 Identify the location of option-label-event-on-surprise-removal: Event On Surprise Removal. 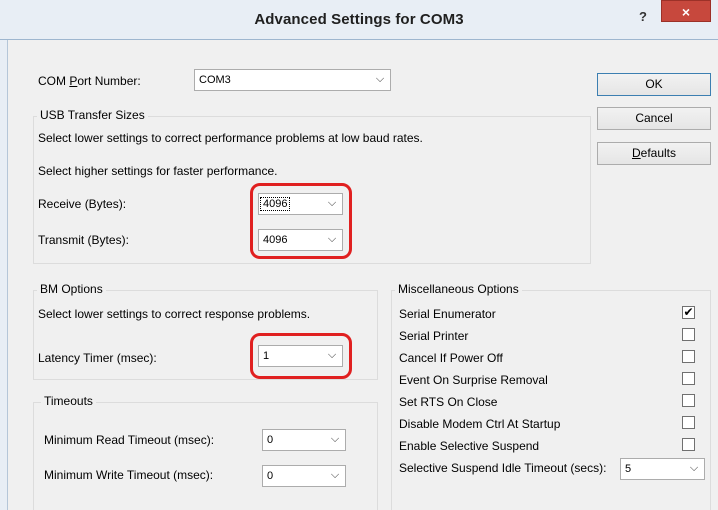
(473, 380).